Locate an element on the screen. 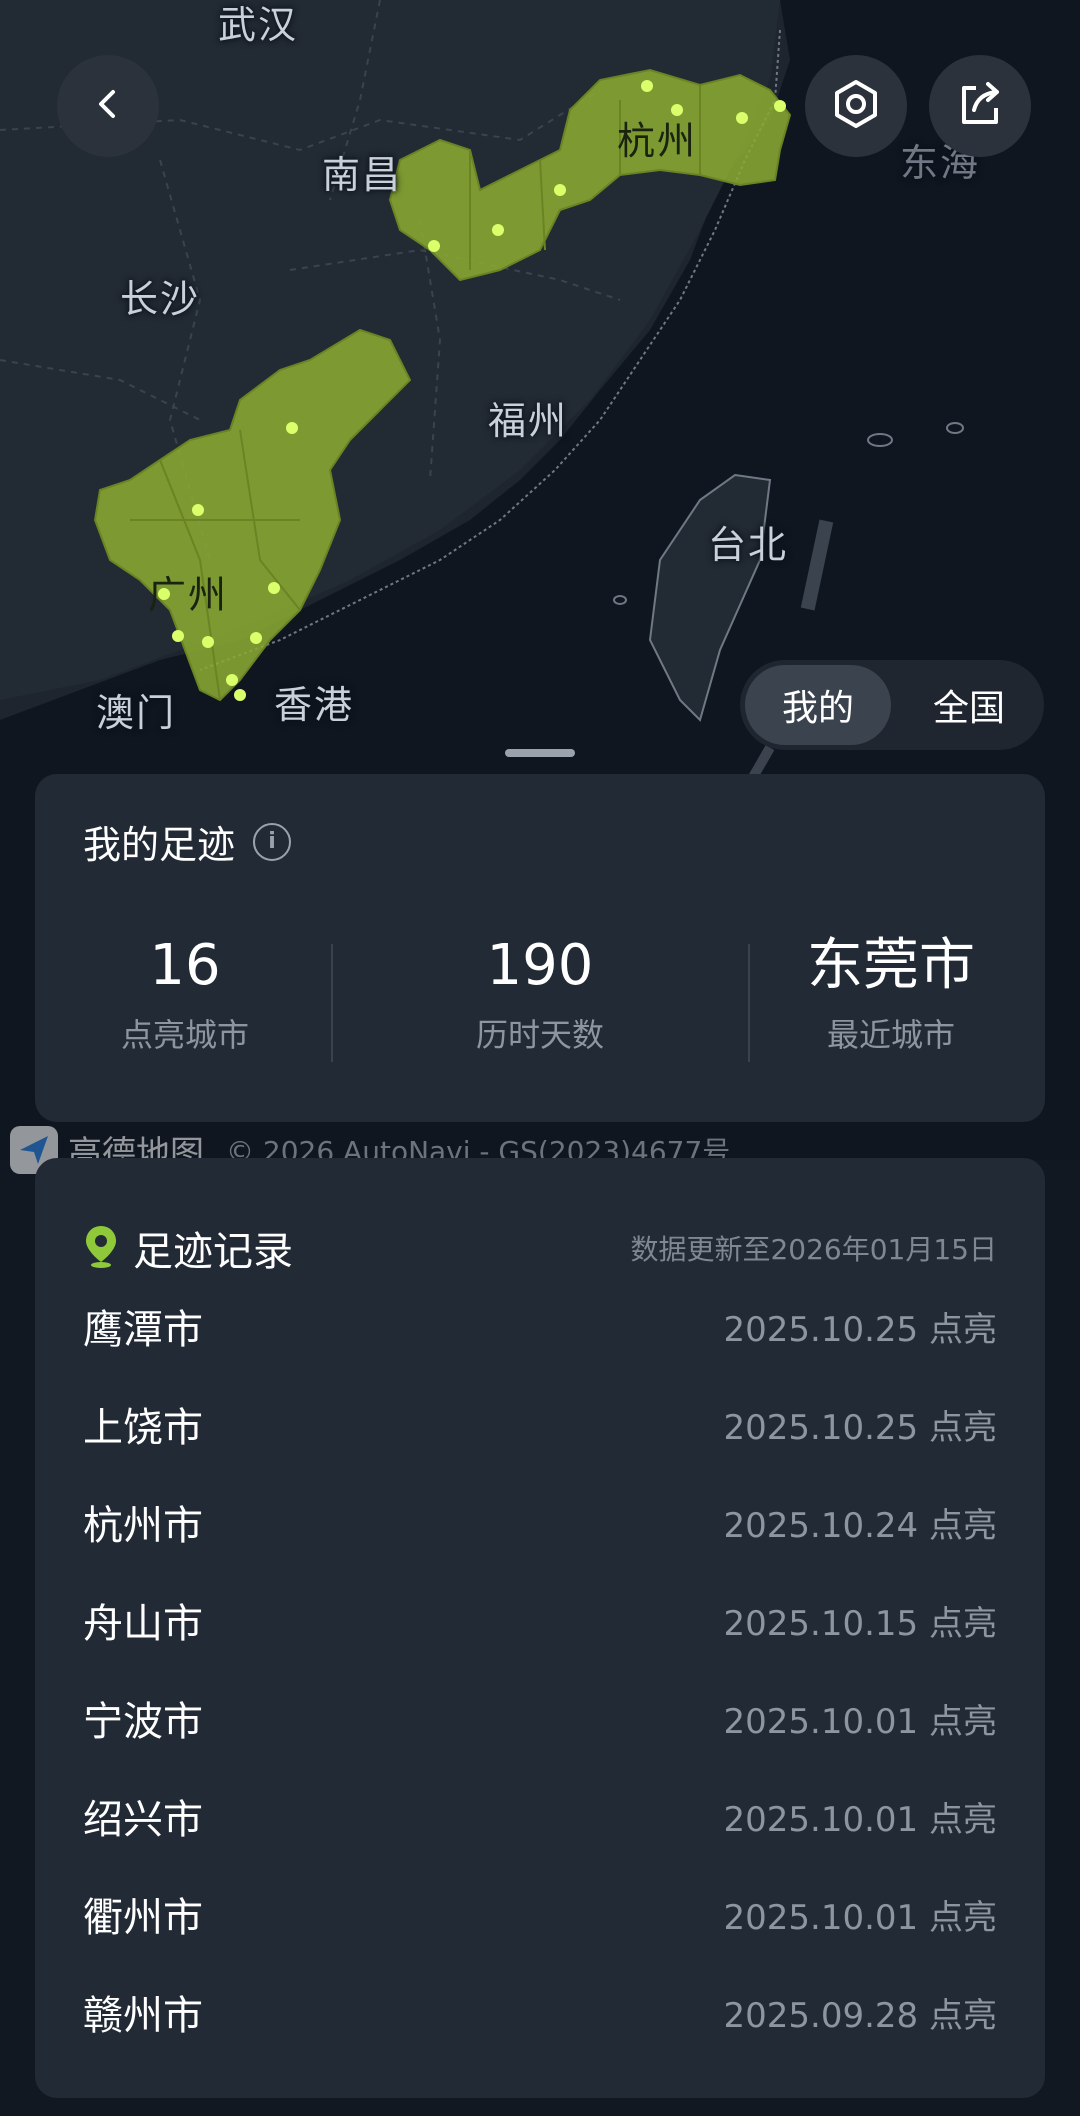 The width and height of the screenshot is (1080, 2116). stat-lit-cities: 16 点亮城市 is located at coordinates (185, 995).